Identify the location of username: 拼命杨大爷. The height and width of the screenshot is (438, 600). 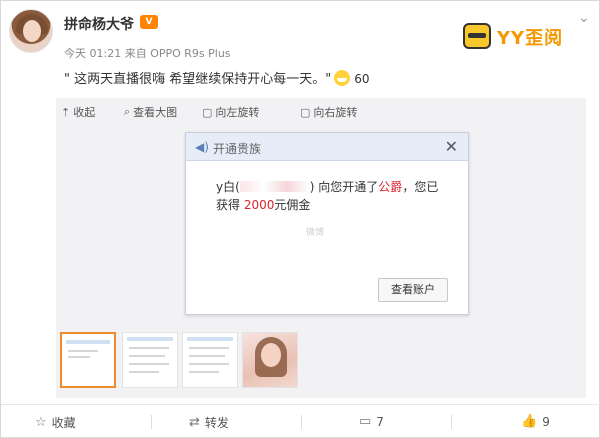
(99, 24).